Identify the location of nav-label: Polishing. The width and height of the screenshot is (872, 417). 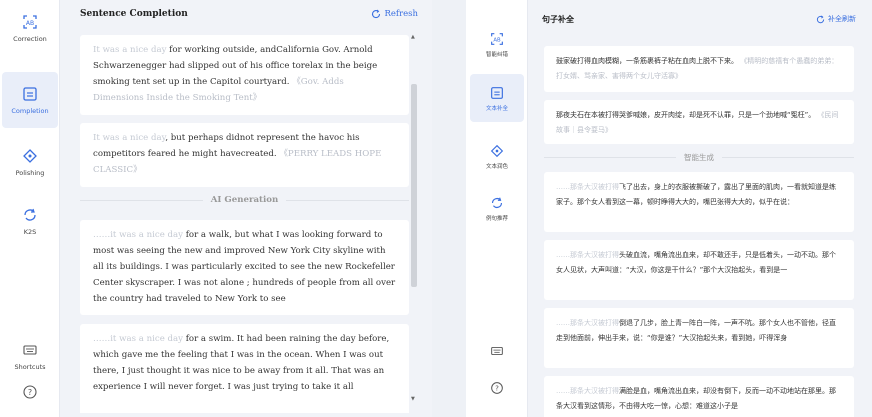
(30, 173).